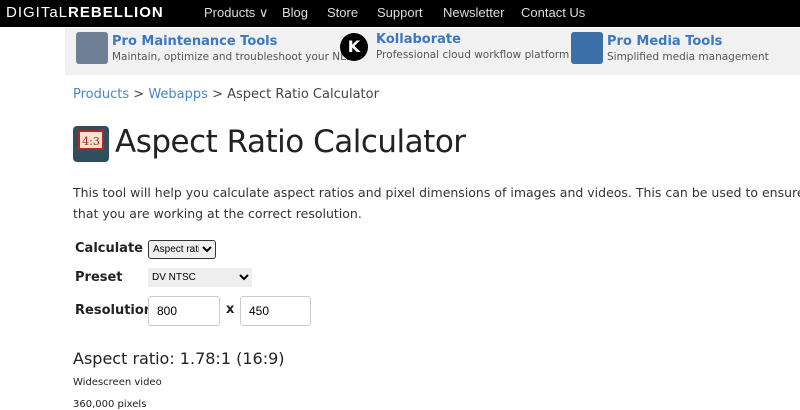 This screenshot has width=800, height=410. Describe the element at coordinates (109, 248) in the screenshot. I see `calculate-label: Calculate` at that location.